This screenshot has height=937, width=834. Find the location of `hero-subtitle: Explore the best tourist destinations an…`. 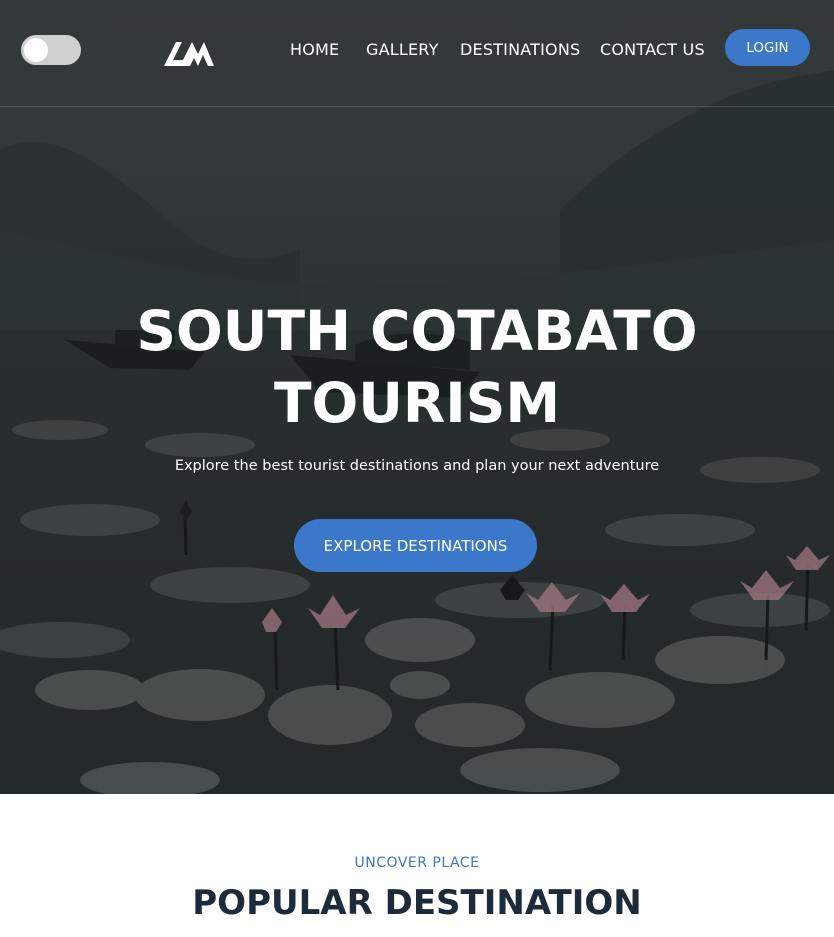

hero-subtitle: Explore the best tourist destinations an… is located at coordinates (417, 466).